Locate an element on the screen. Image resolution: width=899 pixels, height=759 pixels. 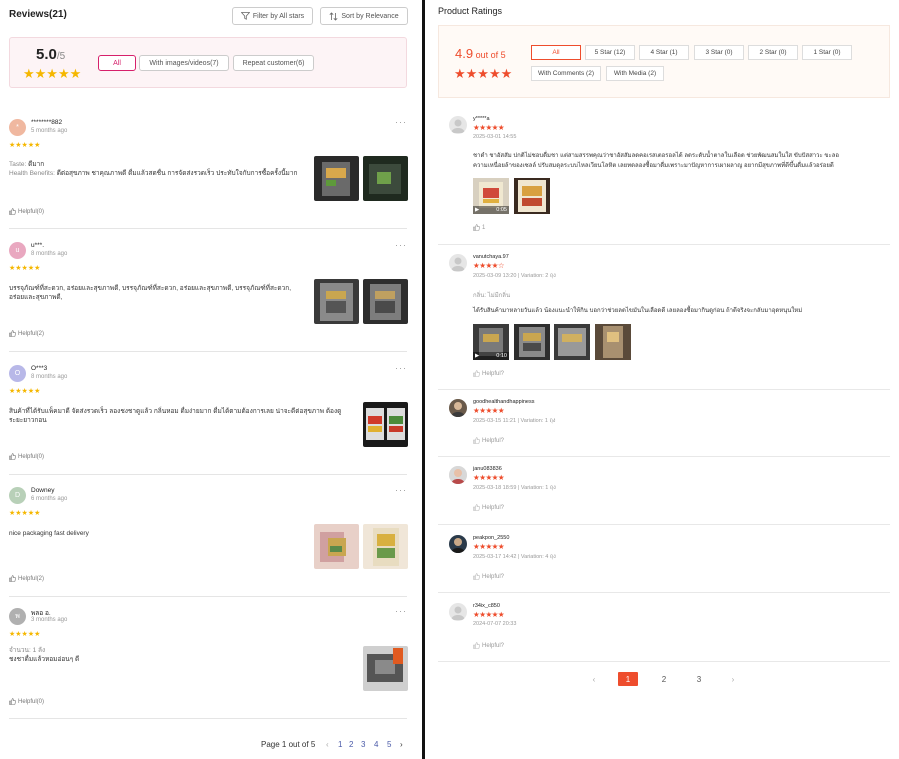
chip-5-star: 5 Star (12) is located at coordinates (610, 52).